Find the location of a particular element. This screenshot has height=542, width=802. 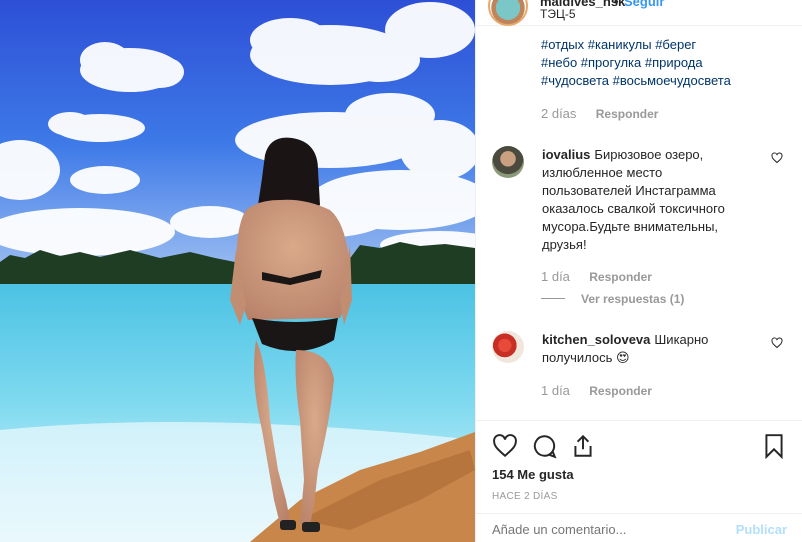

post-timestamp: HACE 2 DÍAS is located at coordinates (525, 496).